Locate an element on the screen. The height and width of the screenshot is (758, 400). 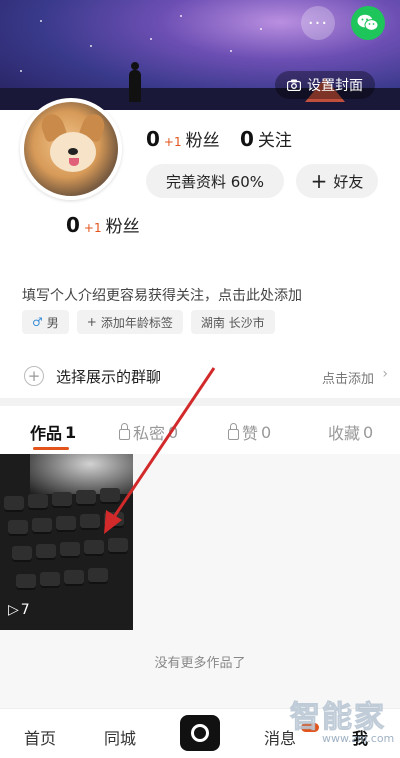
section-divider is located at coordinates (200, 402).